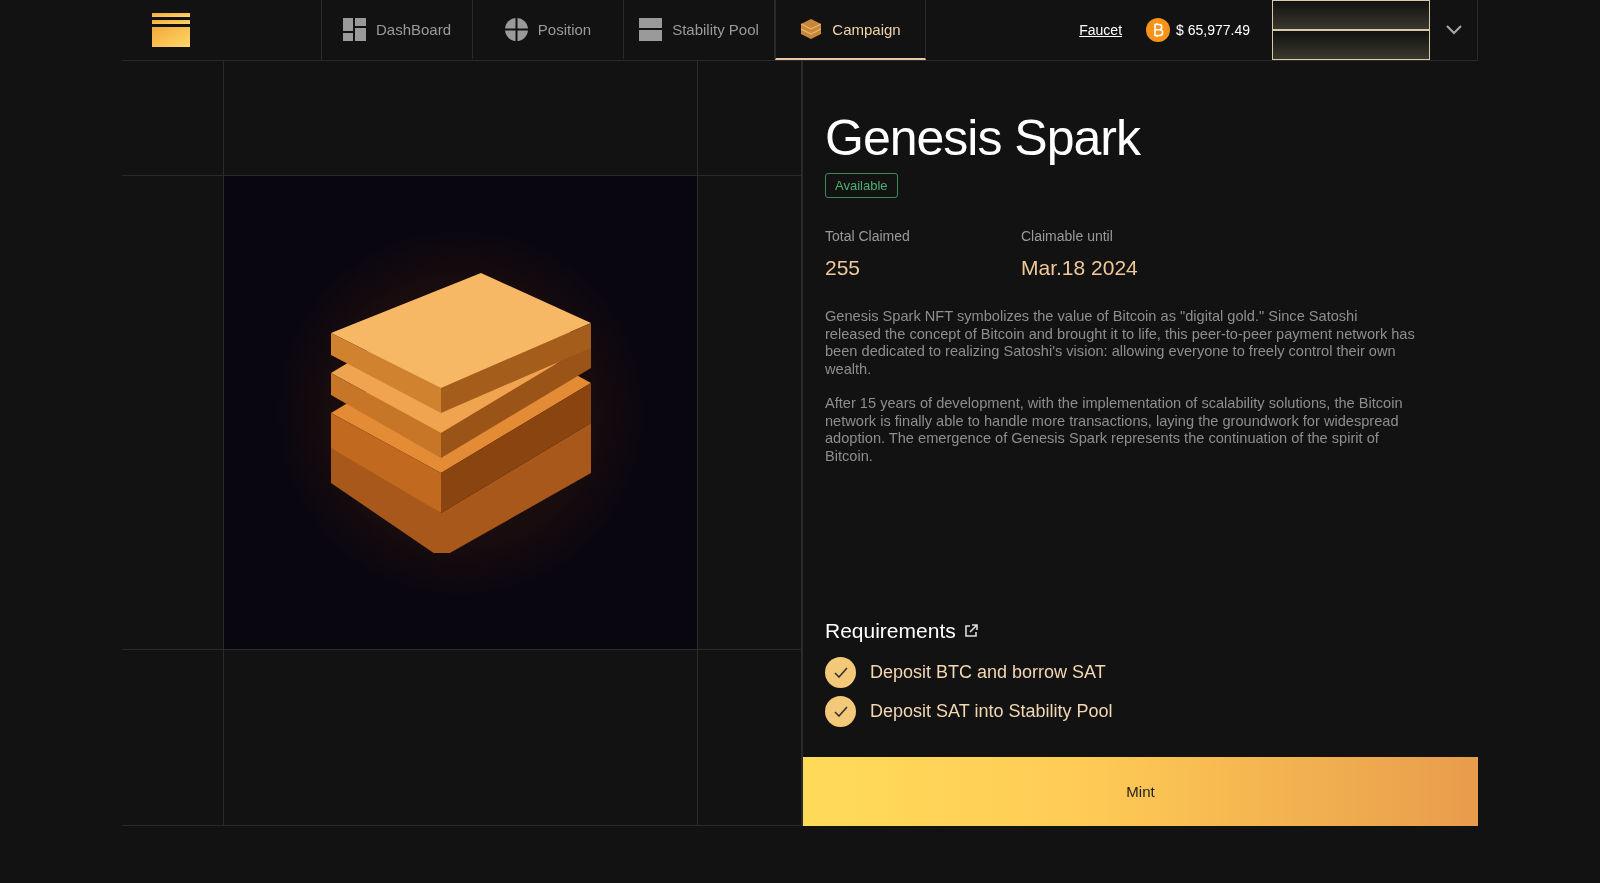  I want to click on chevron-down-icon, so click(1453, 30).